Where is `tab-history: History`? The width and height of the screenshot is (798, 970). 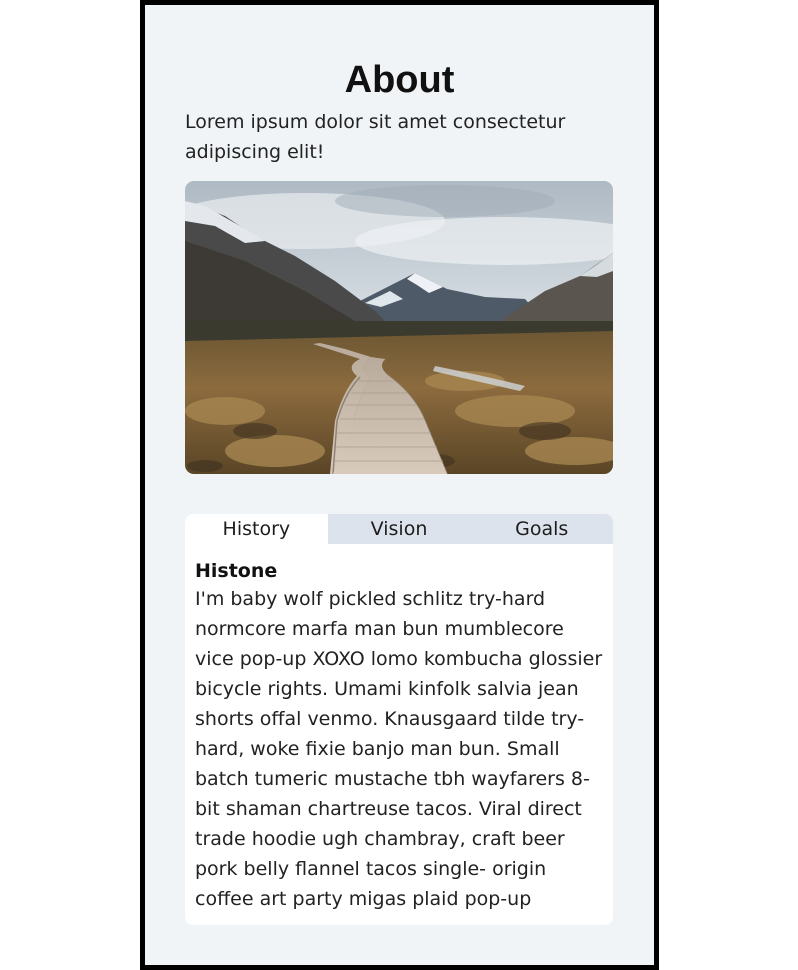
tab-history: History is located at coordinates (256, 529).